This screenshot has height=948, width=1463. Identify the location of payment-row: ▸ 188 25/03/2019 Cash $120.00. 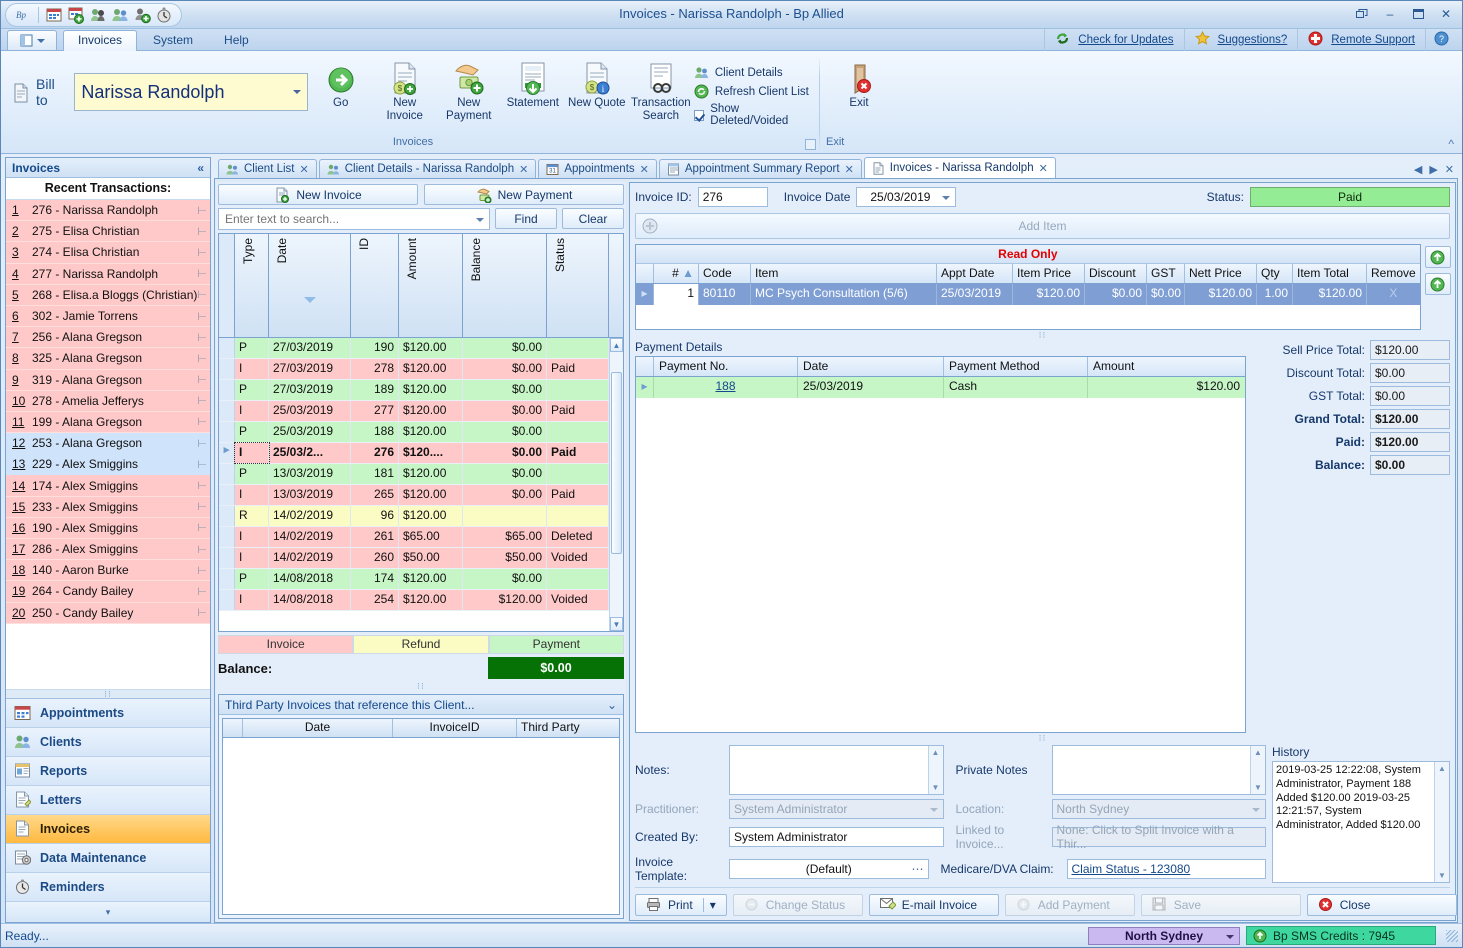
(940, 387).